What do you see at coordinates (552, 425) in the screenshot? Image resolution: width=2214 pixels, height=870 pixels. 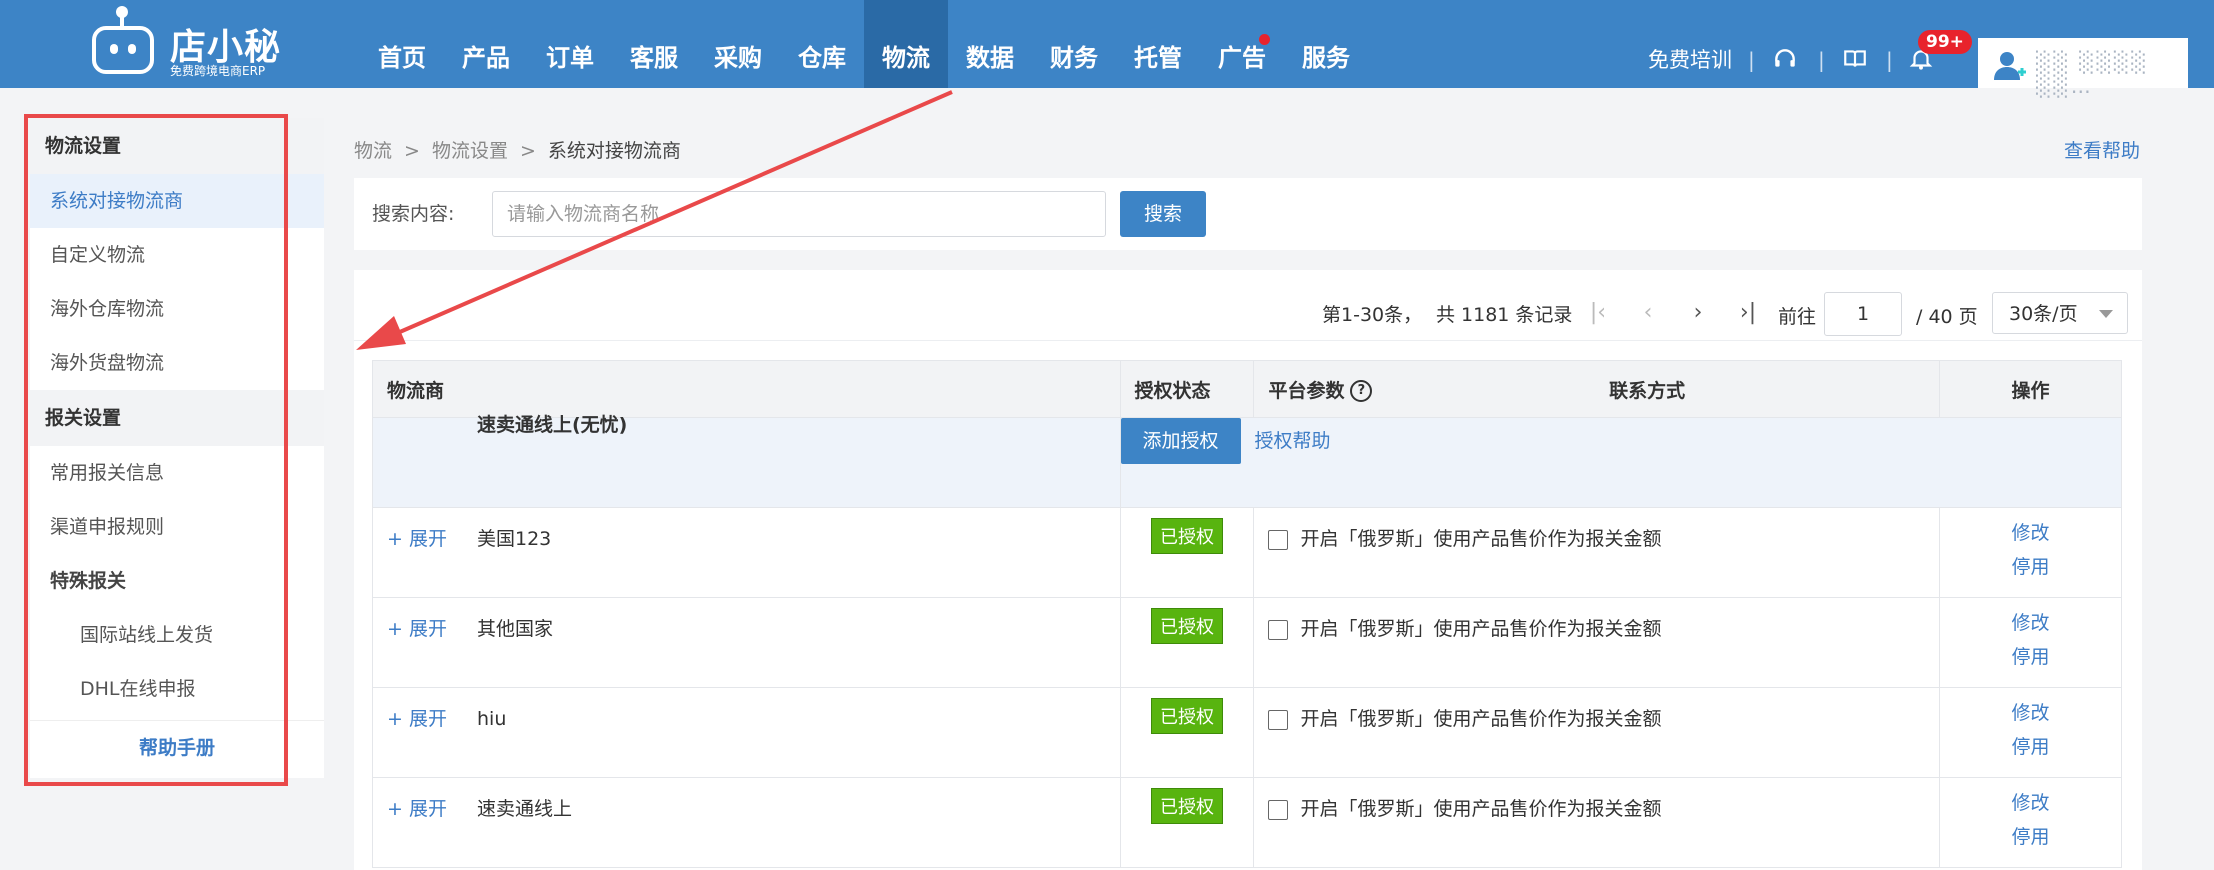 I see `group-name: 速卖通线上(无忧)` at bounding box center [552, 425].